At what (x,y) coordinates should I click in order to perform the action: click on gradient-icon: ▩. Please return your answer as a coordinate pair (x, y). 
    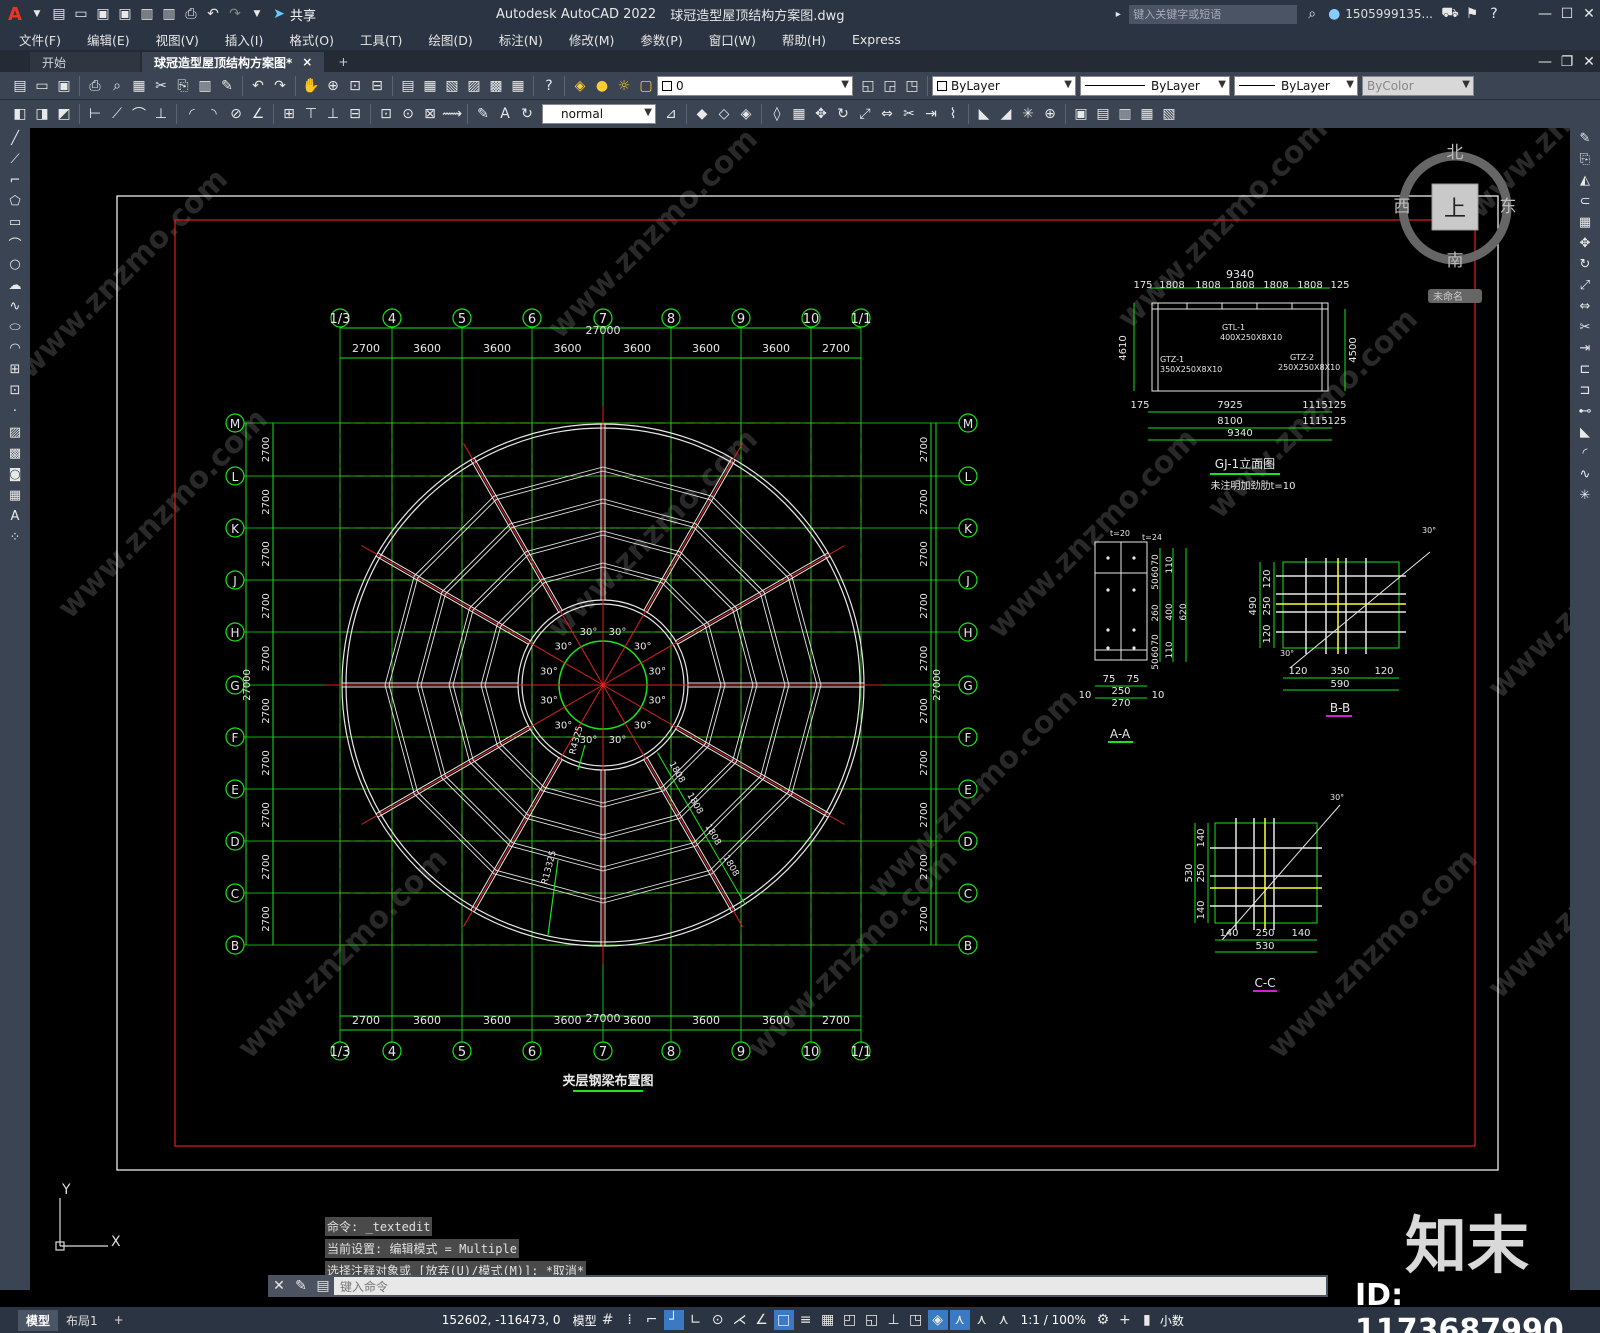
    Looking at the image, I should click on (15, 453).